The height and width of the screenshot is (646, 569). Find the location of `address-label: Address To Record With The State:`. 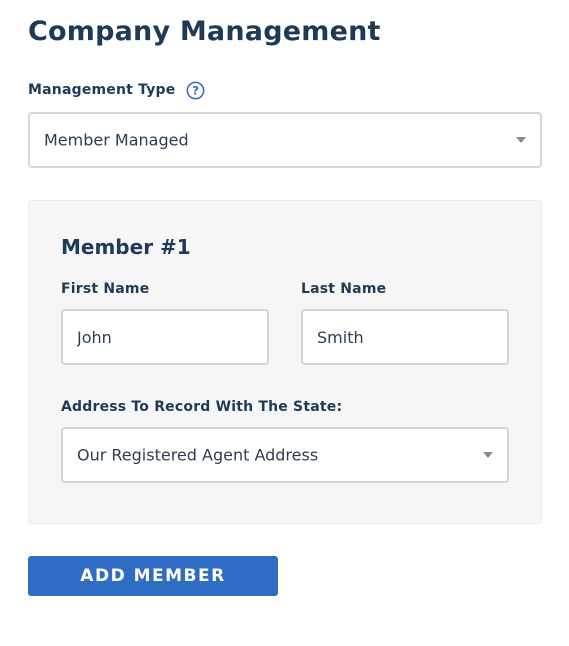

address-label: Address To Record With The State: is located at coordinates (202, 407).